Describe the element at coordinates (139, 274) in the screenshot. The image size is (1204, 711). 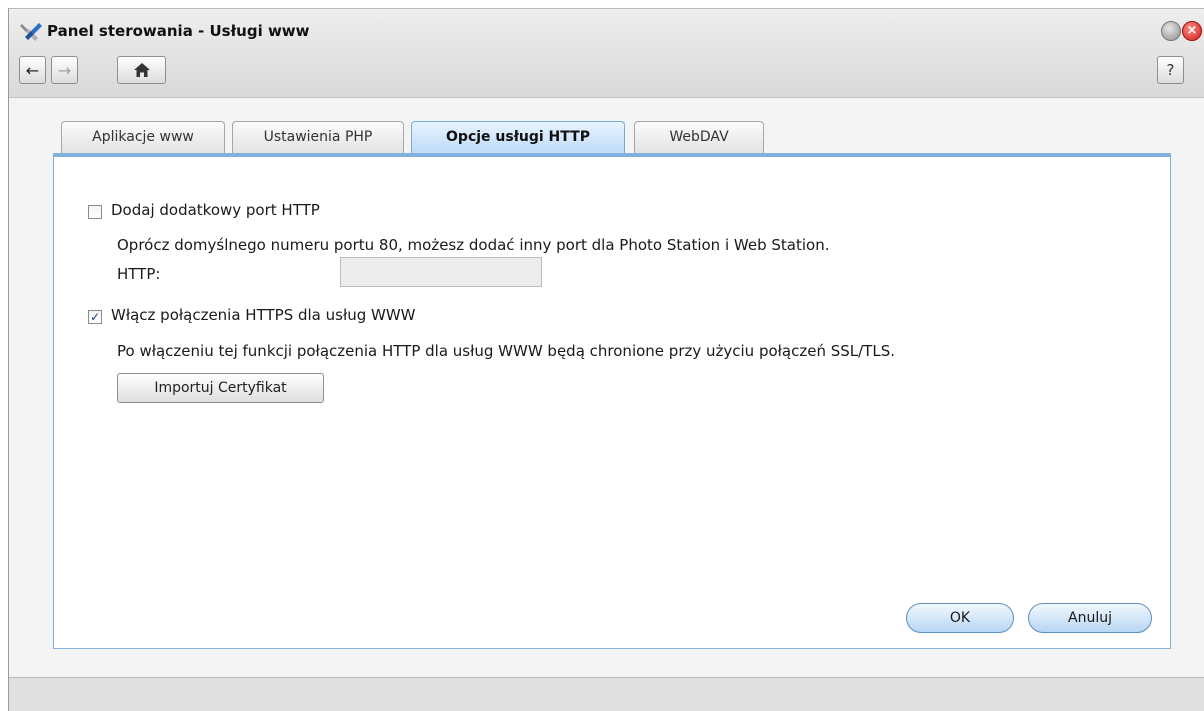
I see `http-port-label: HTTP:` at that location.